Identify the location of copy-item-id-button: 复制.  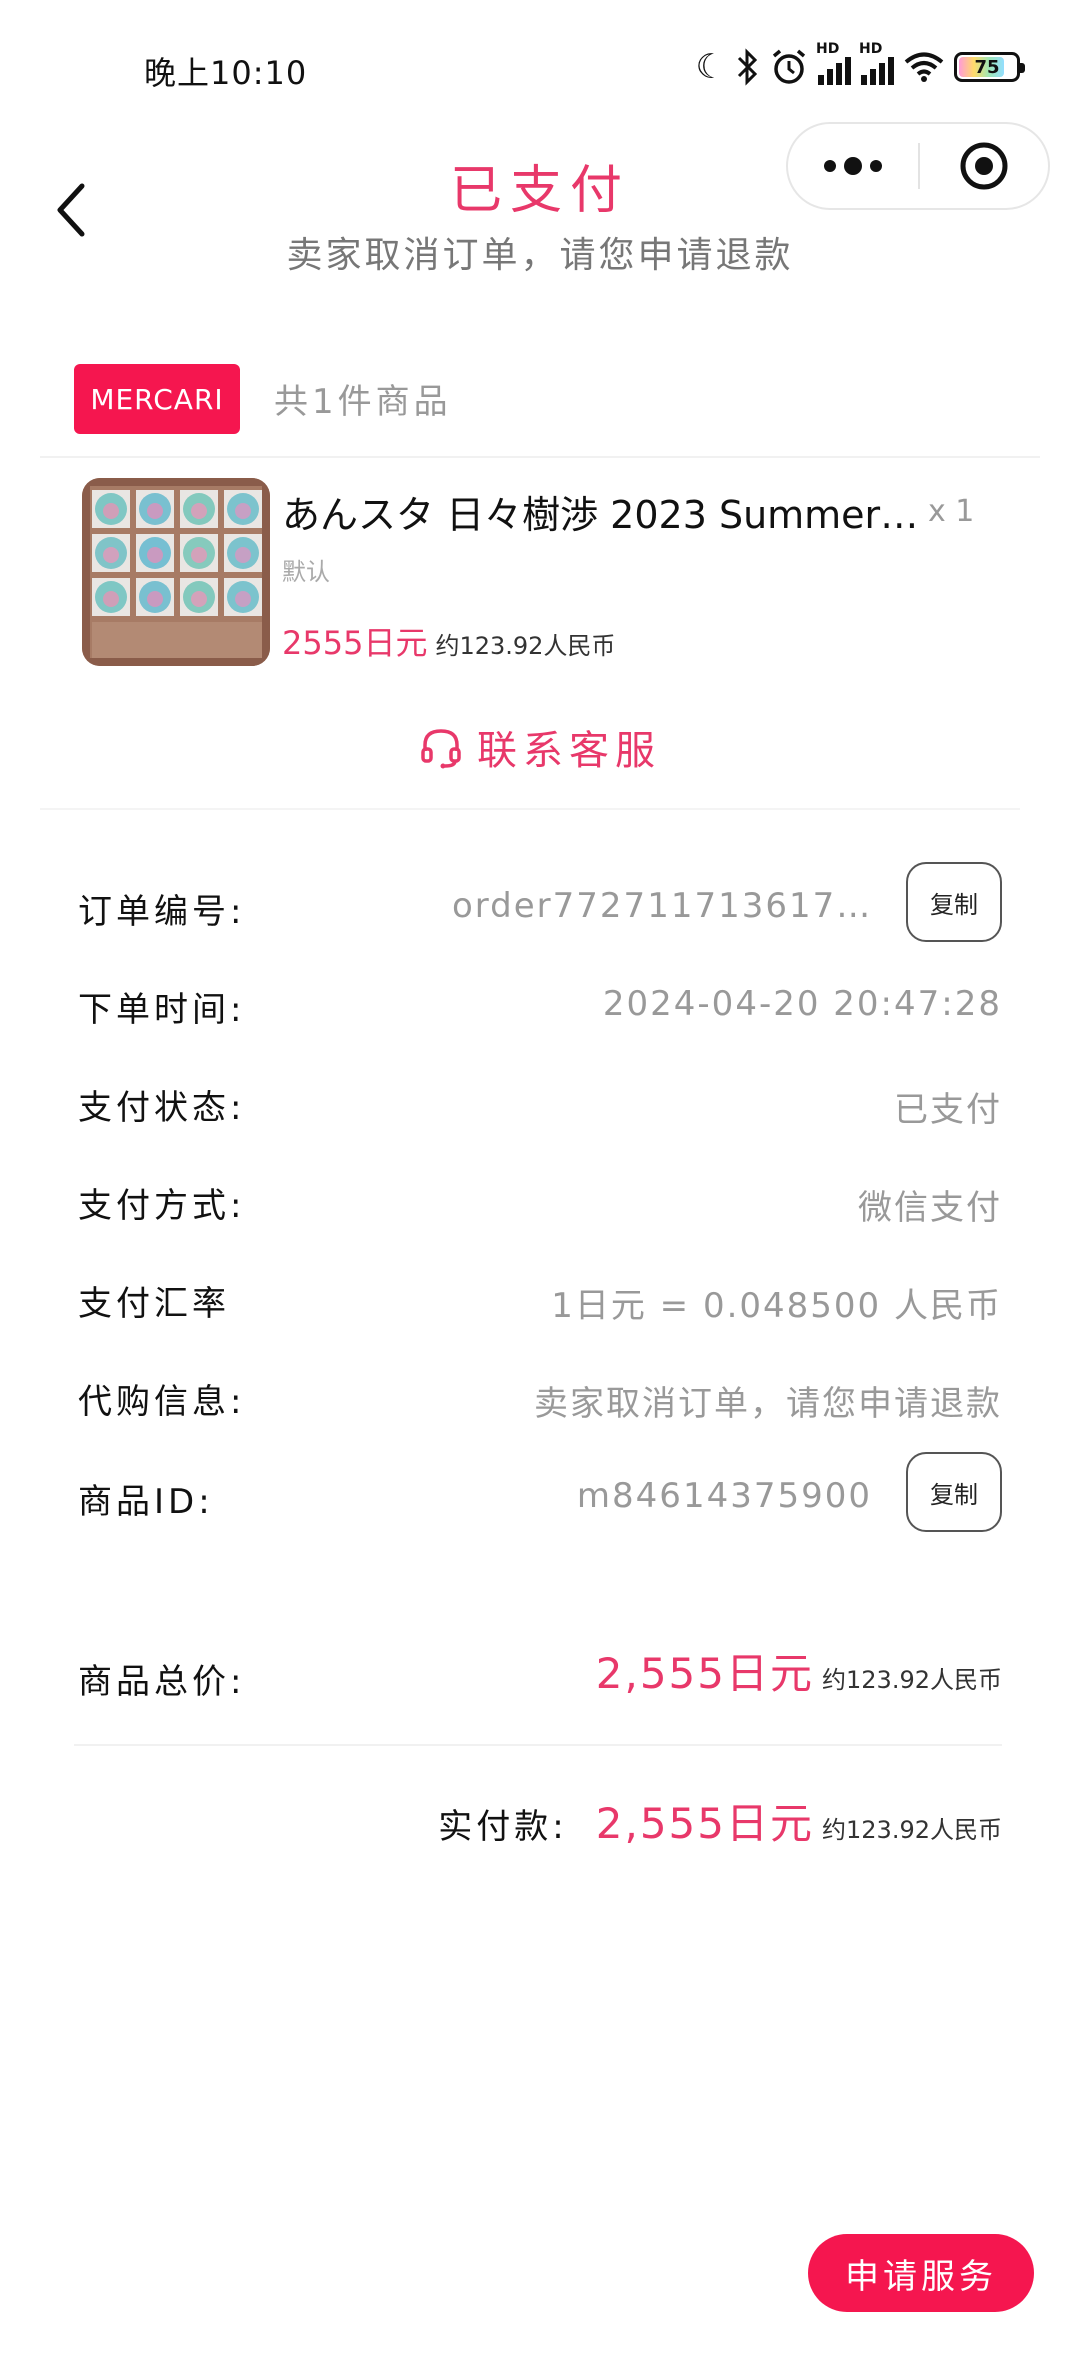
(954, 1492).